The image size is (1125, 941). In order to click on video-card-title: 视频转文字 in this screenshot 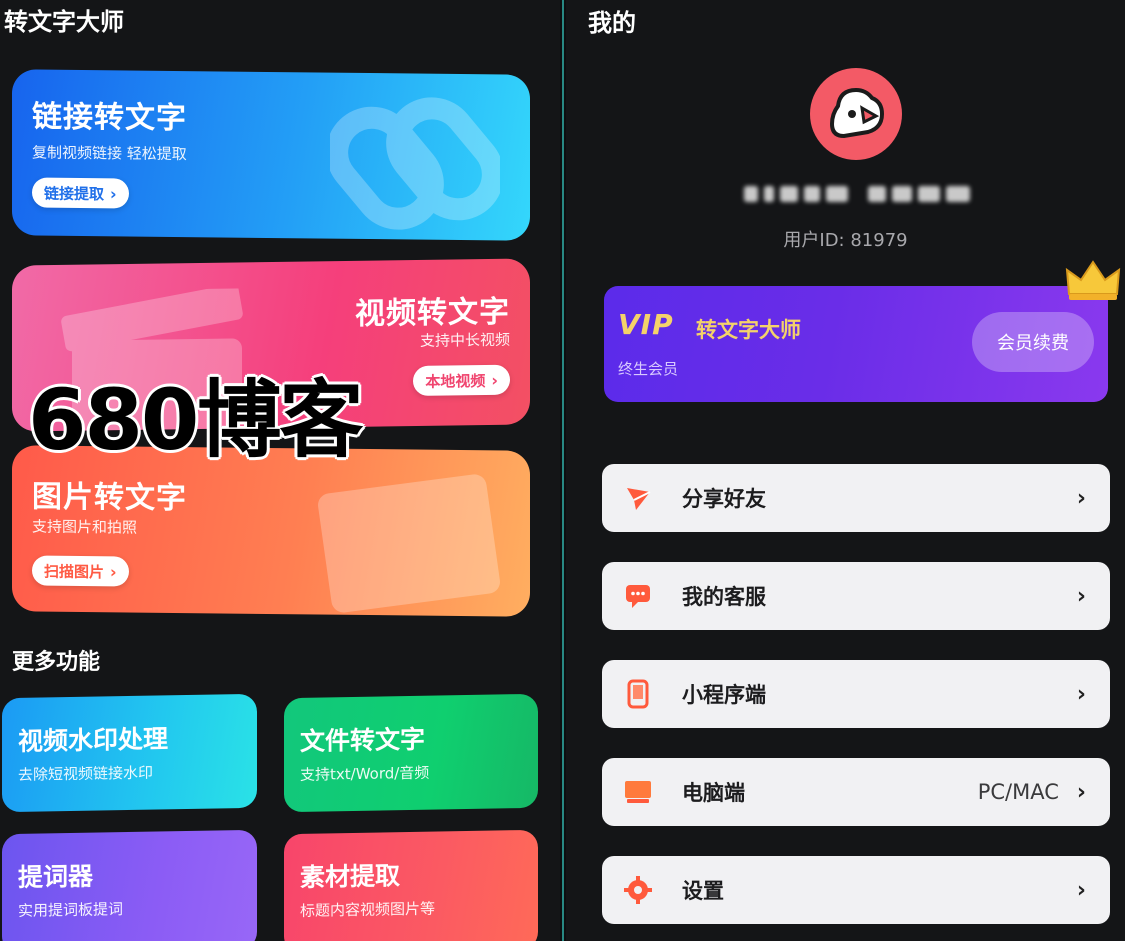, I will do `click(432, 313)`.